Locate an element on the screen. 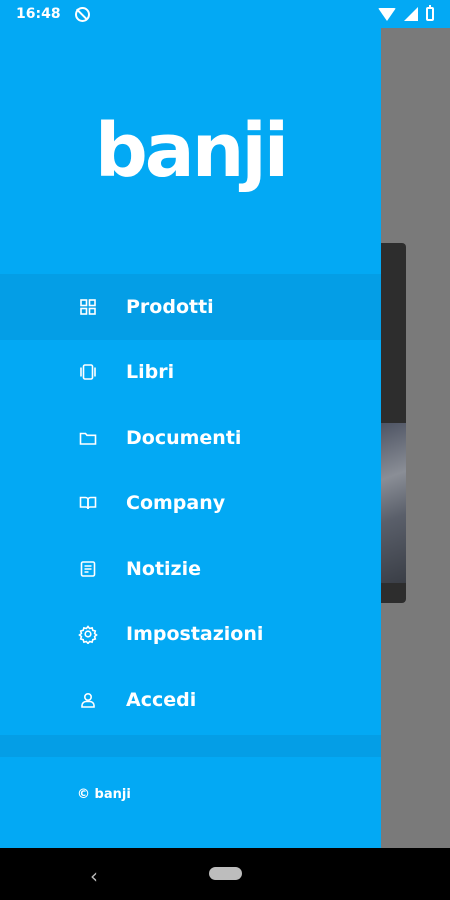  signal-icon is located at coordinates (411, 14).